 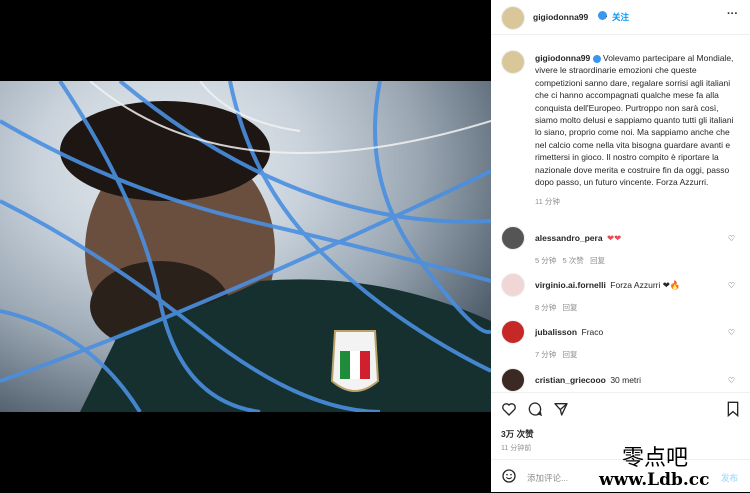 I want to click on comment-username: alessandro_pera, so click(x=569, y=238).